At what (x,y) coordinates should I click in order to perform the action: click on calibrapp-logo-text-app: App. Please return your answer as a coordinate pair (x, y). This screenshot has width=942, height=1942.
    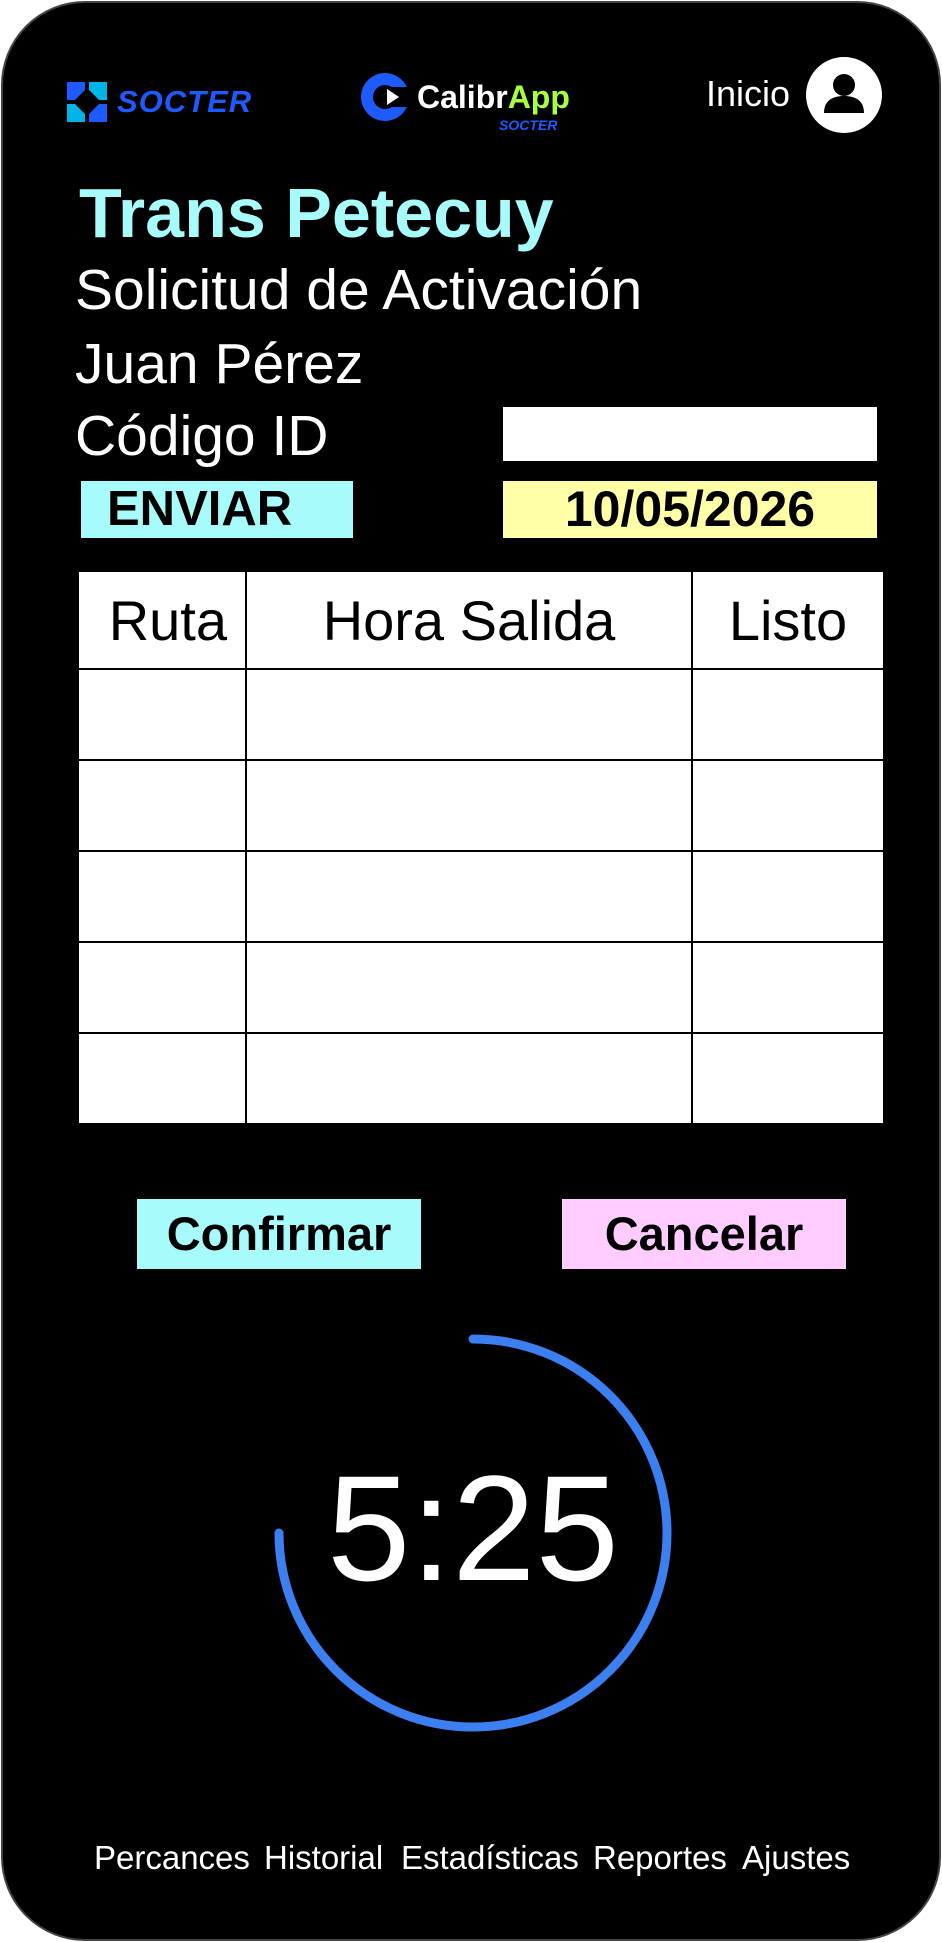
    Looking at the image, I should click on (538, 97).